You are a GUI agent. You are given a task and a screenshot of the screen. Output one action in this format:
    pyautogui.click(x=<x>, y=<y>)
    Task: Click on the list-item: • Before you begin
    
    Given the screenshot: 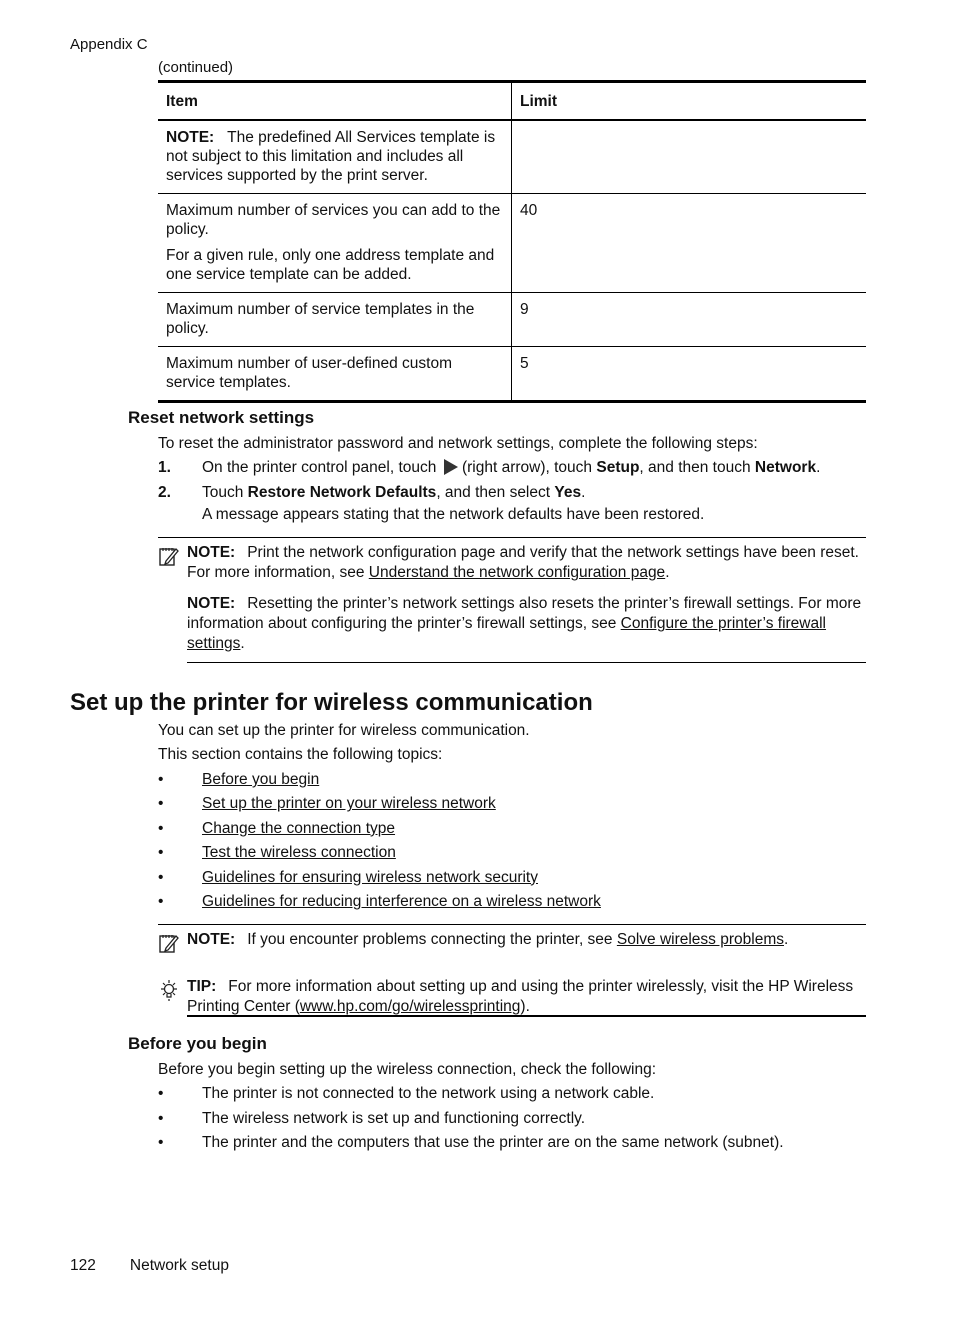 What is the action you would take?
    pyautogui.click(x=379, y=782)
    